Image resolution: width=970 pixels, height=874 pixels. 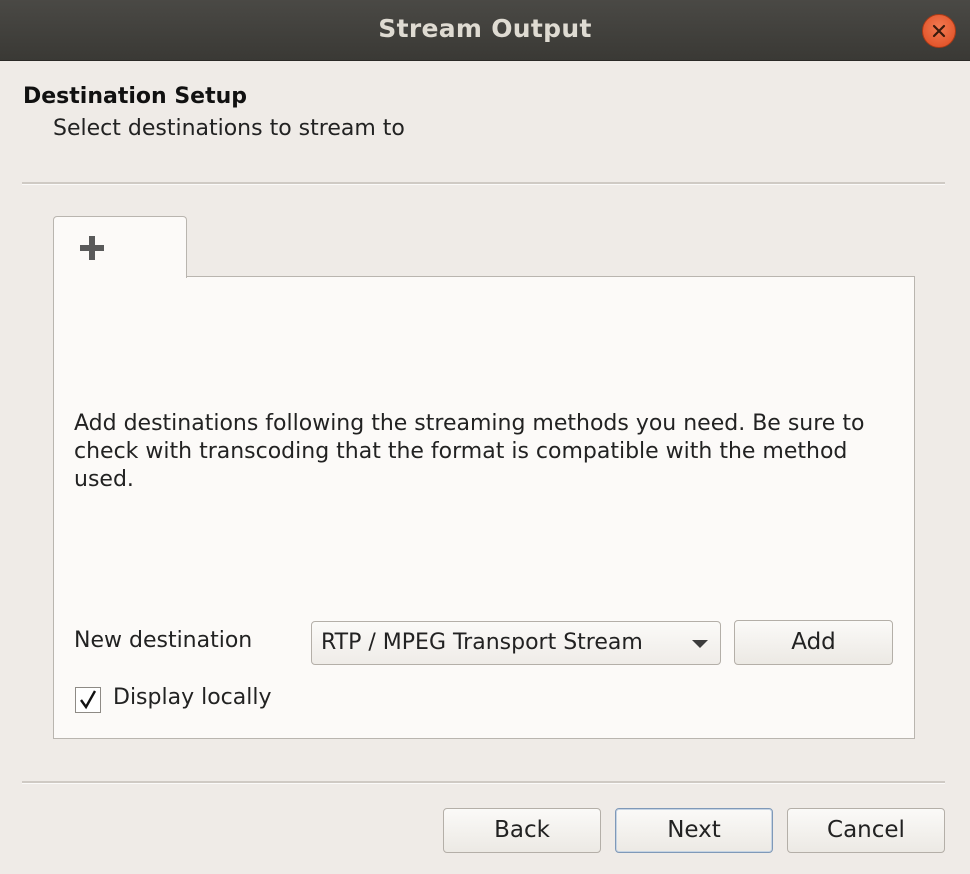 I want to click on page-subtitle: Select destinations to stream to, so click(x=229, y=128).